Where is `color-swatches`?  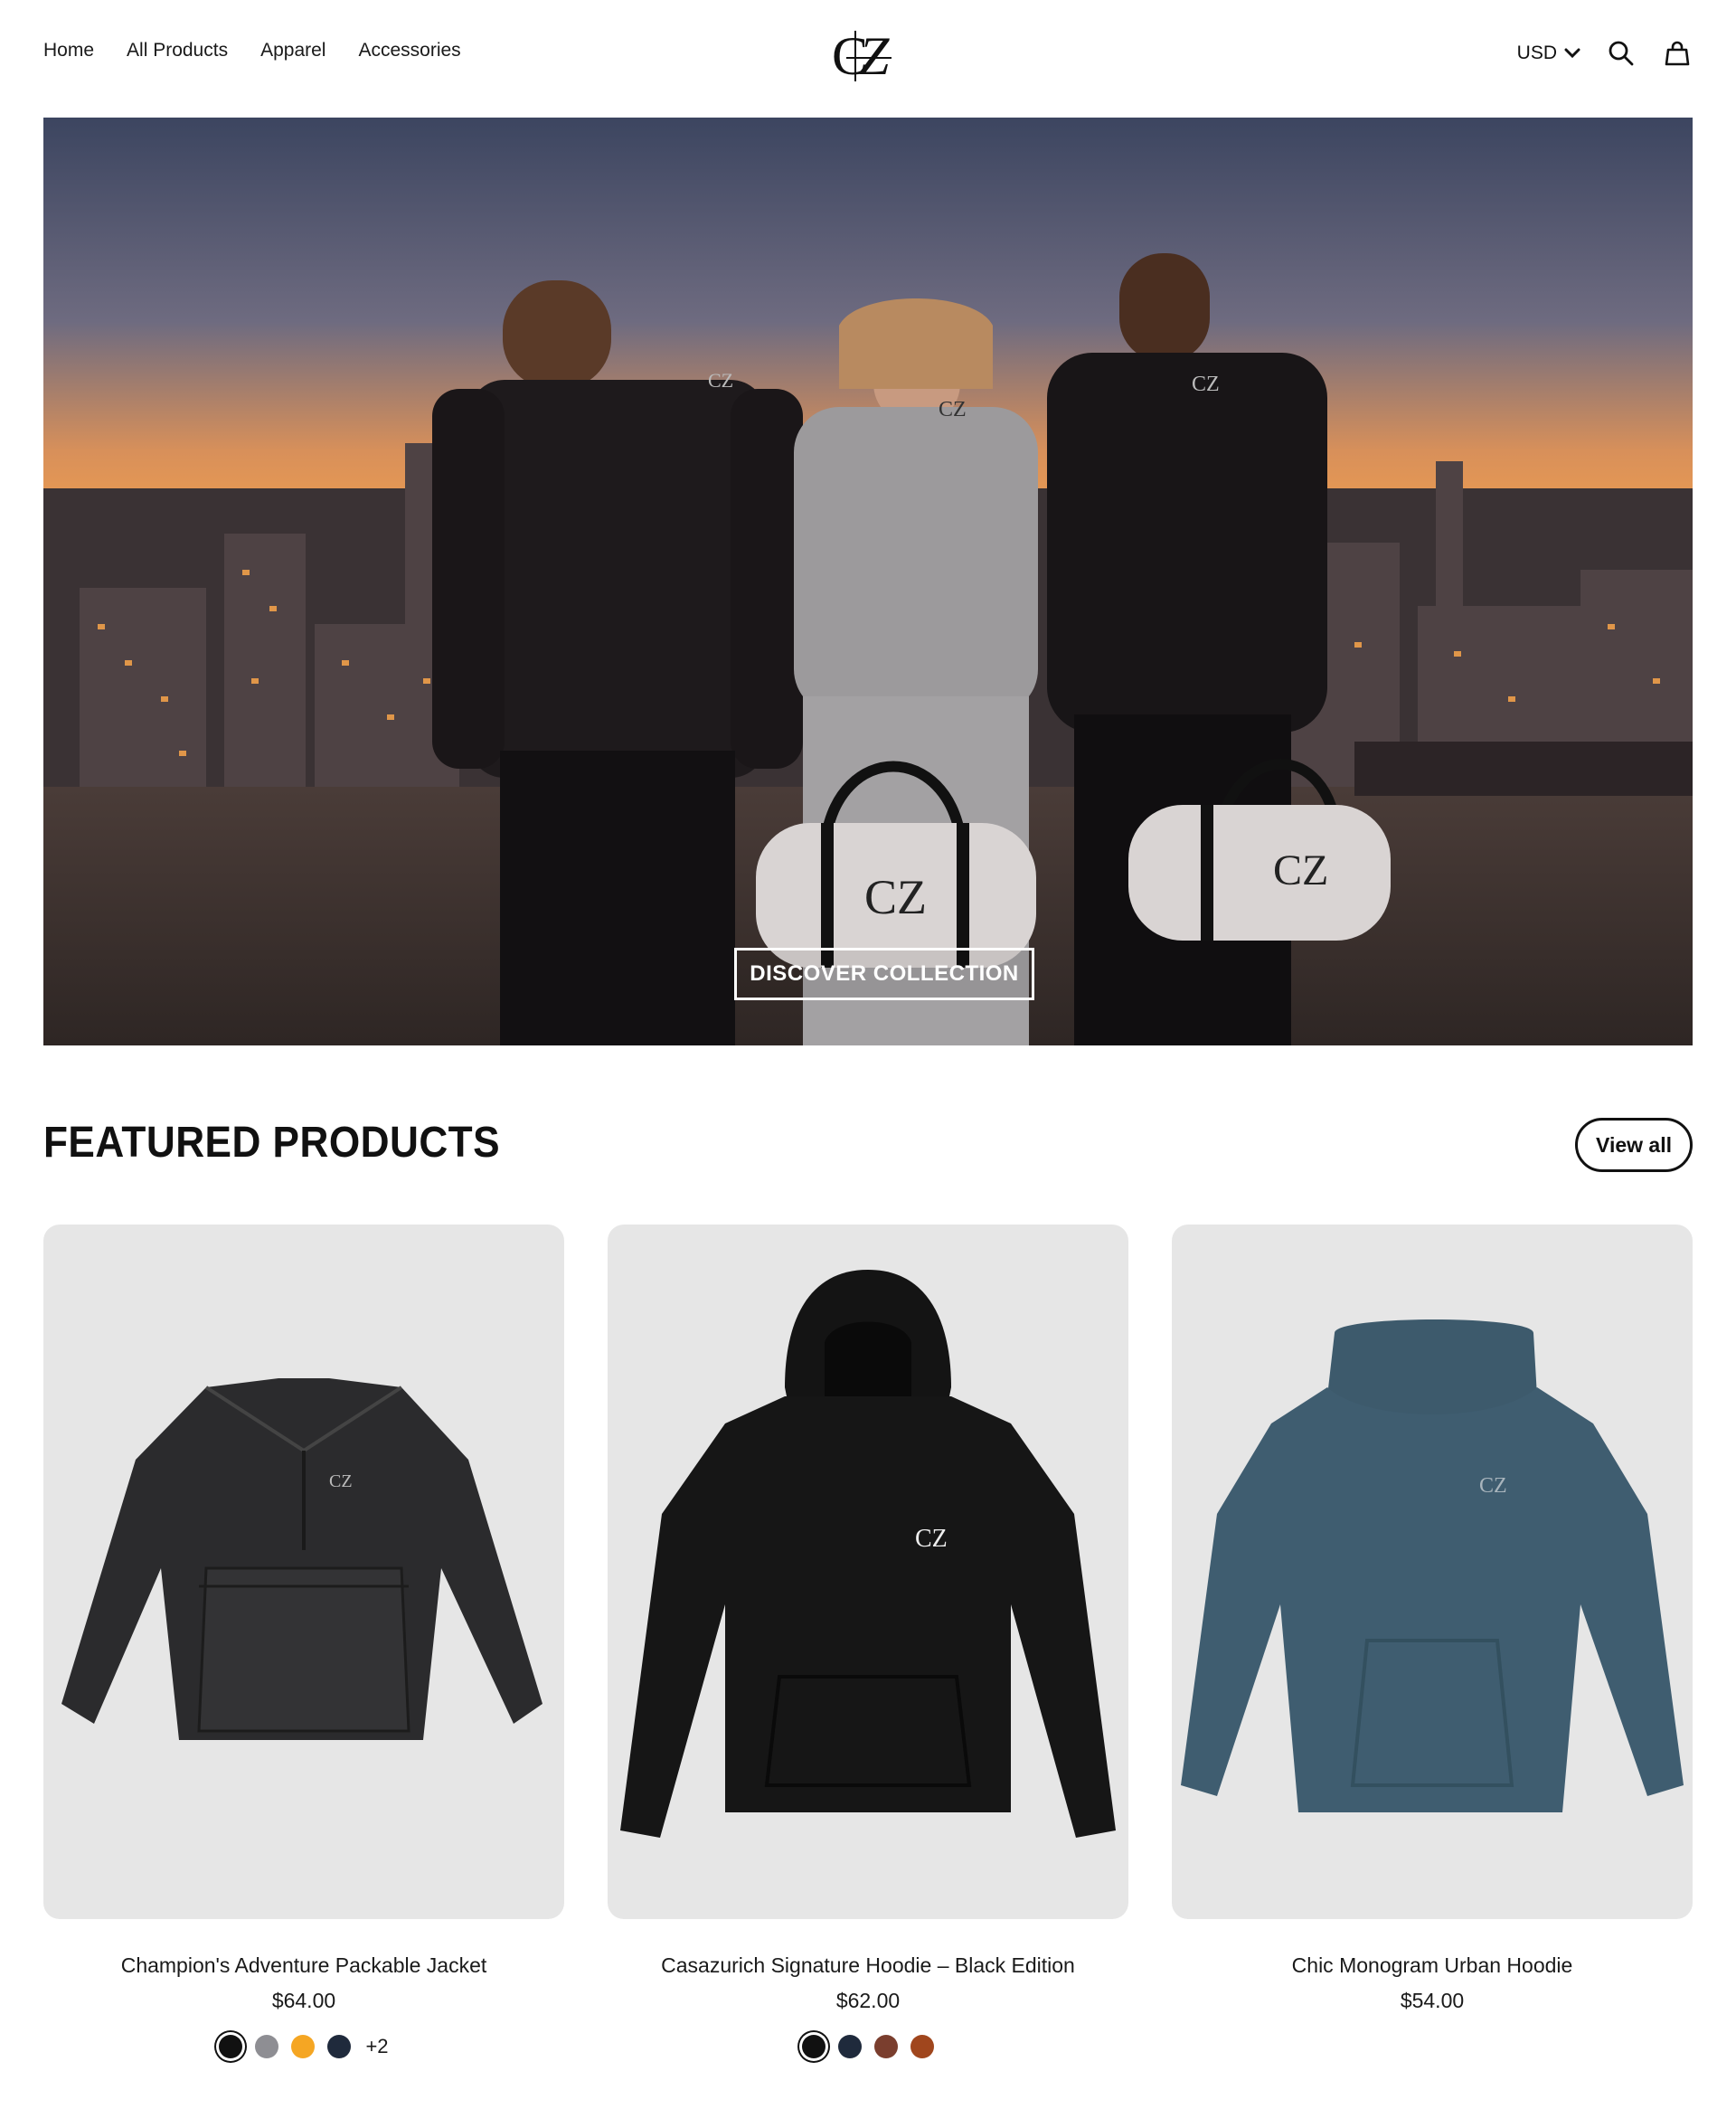 color-swatches is located at coordinates (868, 2047).